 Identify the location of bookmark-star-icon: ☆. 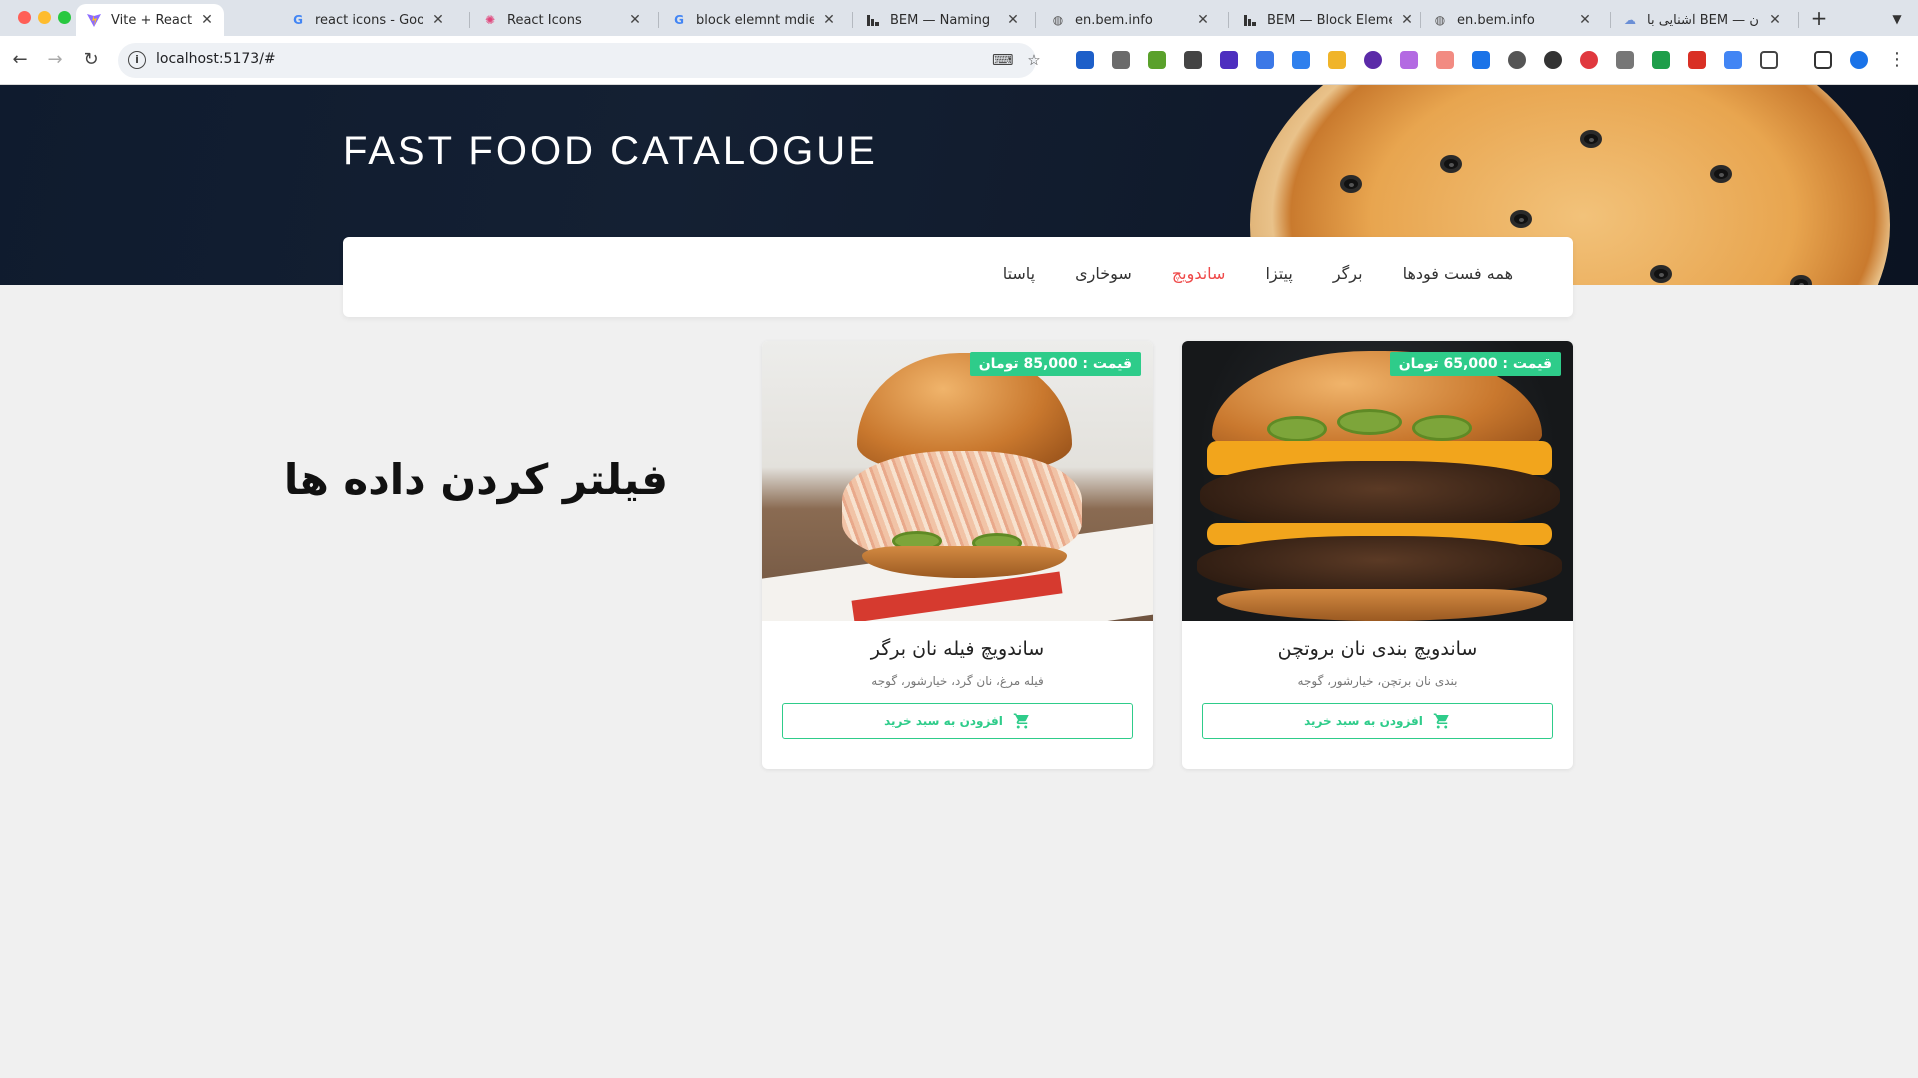
(1034, 60).